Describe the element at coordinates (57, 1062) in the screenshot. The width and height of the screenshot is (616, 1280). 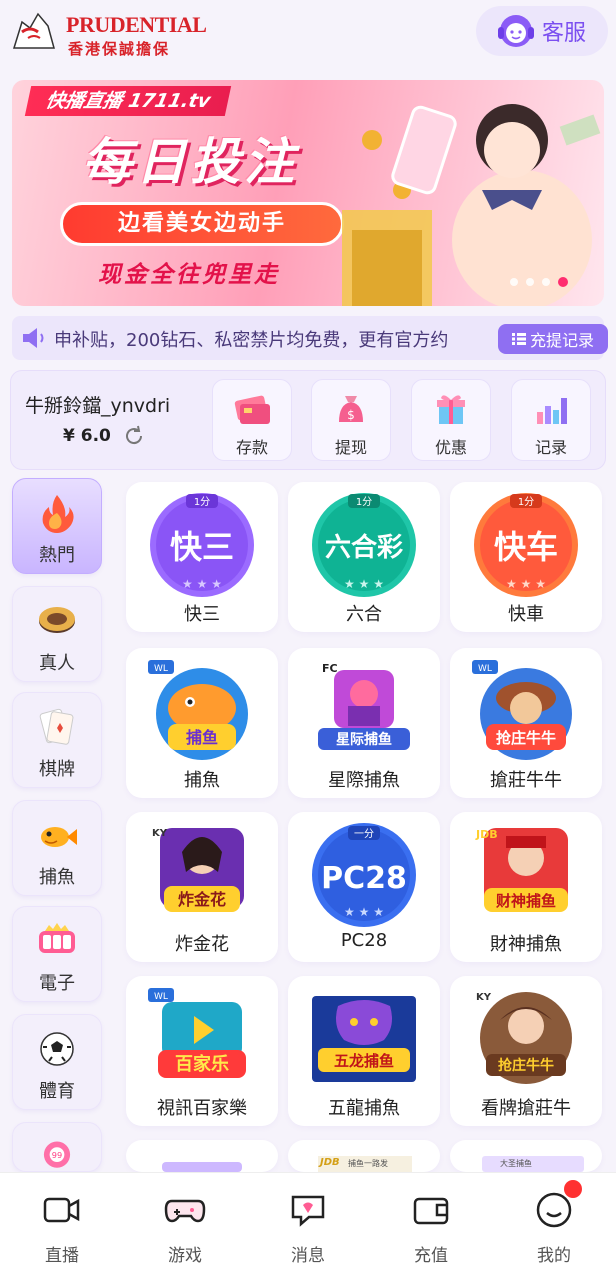
I see `category-sports: 體育` at that location.